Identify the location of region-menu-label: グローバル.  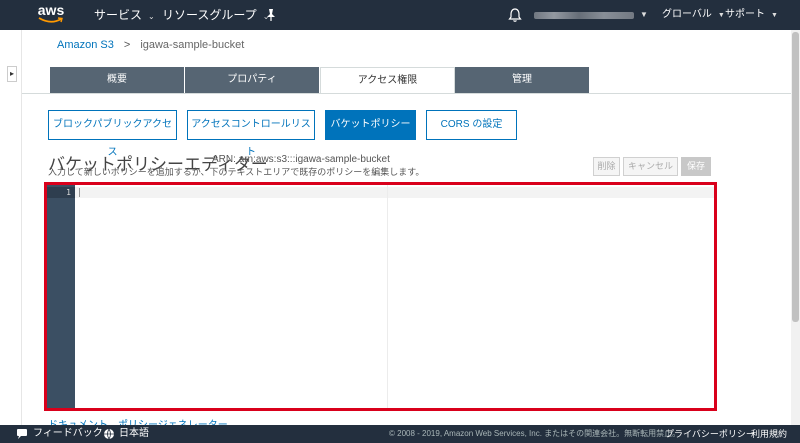
(687, 14).